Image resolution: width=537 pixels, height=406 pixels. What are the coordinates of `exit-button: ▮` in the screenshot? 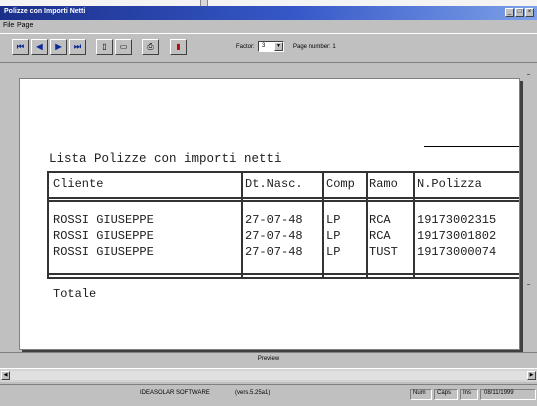 It's located at (178, 47).